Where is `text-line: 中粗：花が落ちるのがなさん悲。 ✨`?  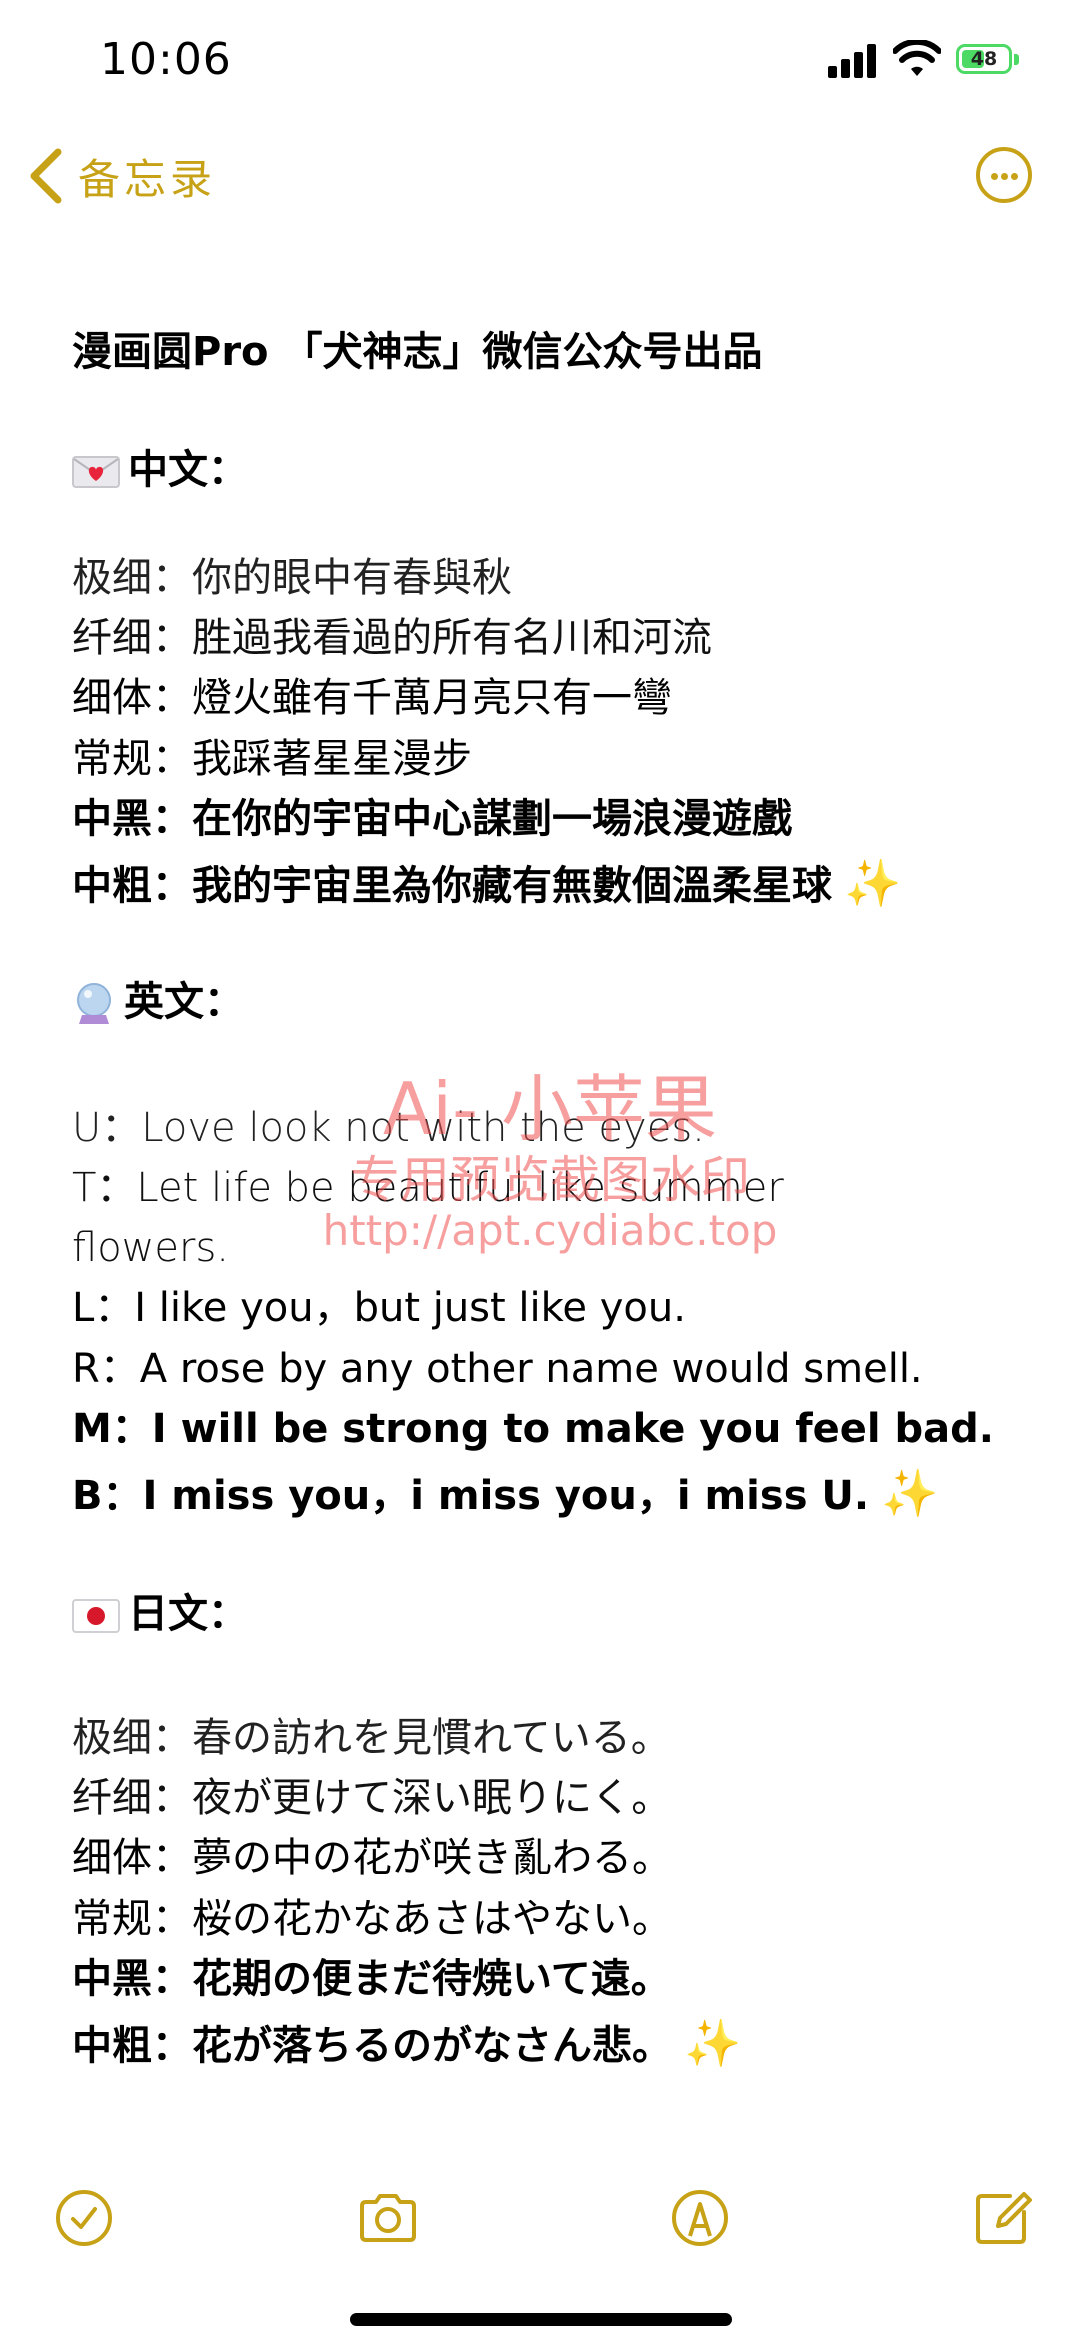
text-line: 中粗：花が落ちるのがなさん悲。 ✨ is located at coordinates (406, 2044).